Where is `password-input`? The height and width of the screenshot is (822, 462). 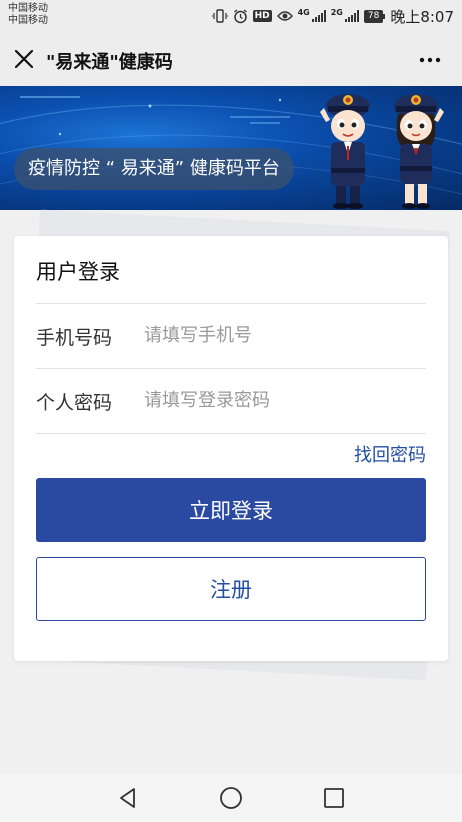
password-input is located at coordinates (284, 400).